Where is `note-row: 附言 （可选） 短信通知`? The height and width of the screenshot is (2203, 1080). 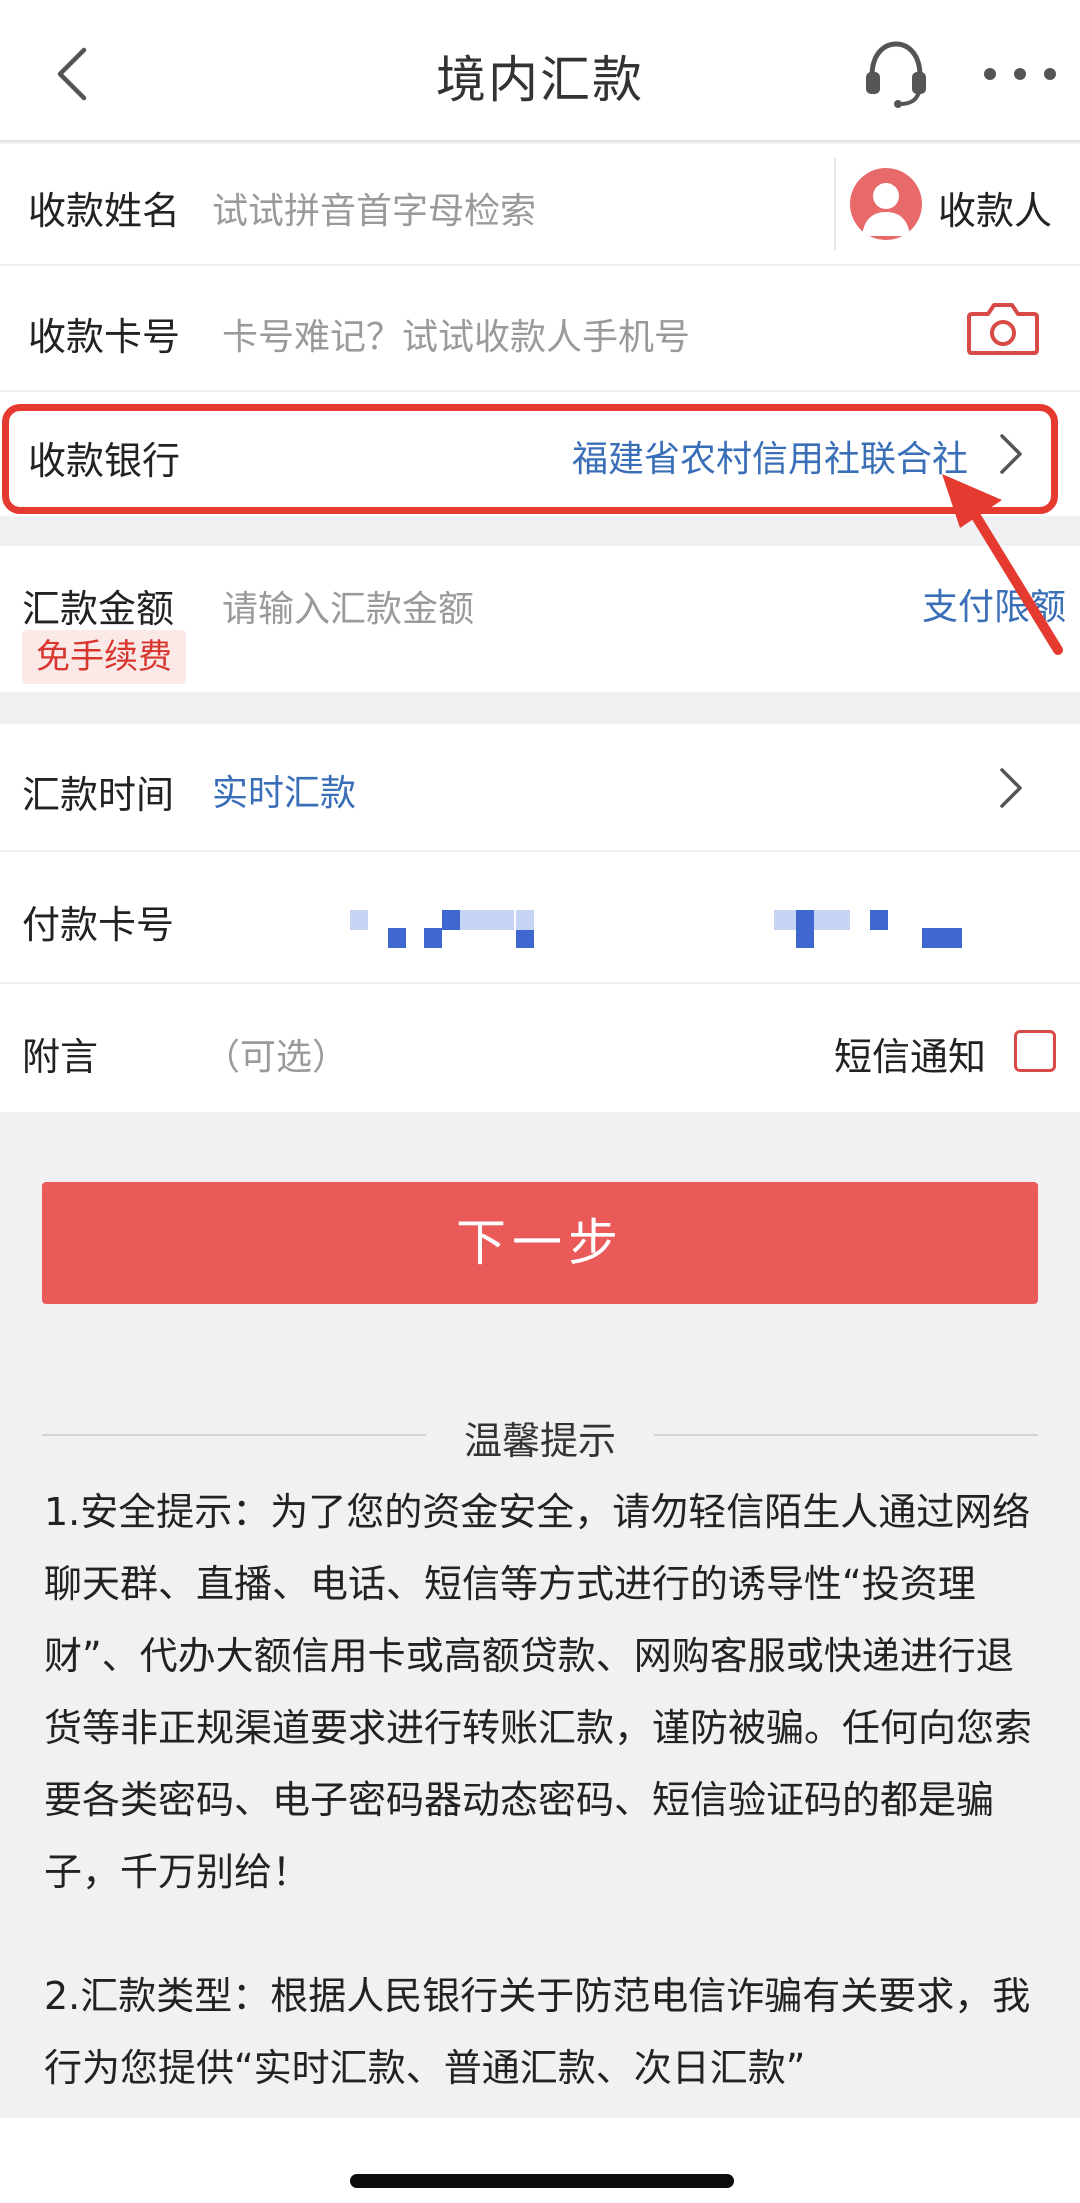
note-row: 附言 （可选） 短信通知 is located at coordinates (540, 1048).